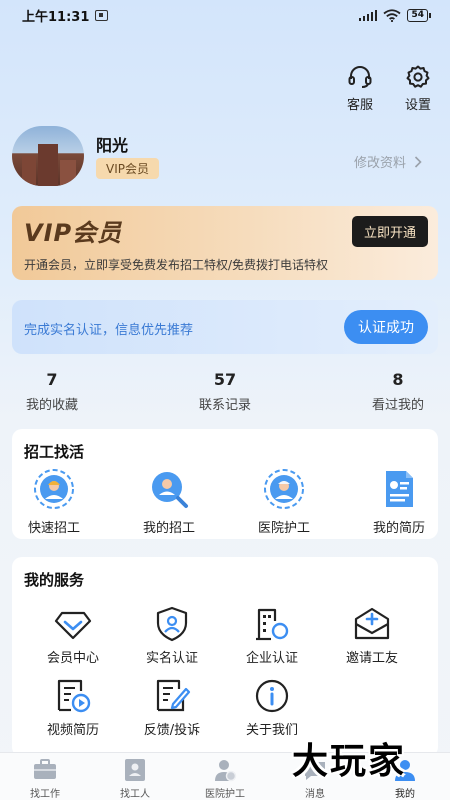 The width and height of the screenshot is (450, 800). Describe the element at coordinates (52, 391) in the screenshot. I see `stat-favorites: 7 我的收藏` at that location.